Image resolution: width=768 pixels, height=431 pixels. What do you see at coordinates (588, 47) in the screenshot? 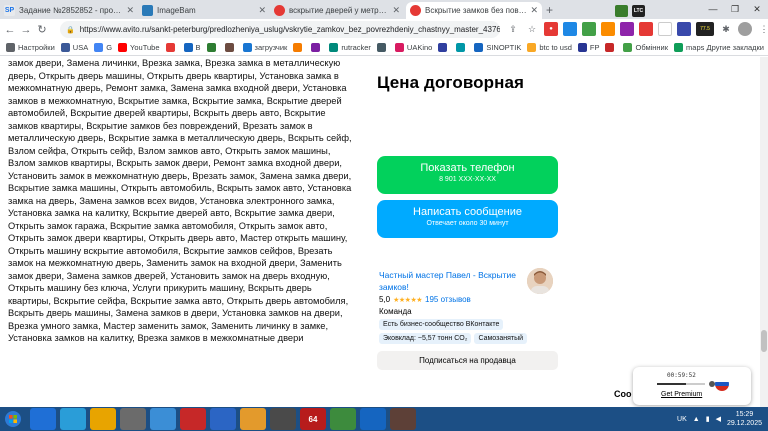
I see `bookmark-item: FP` at bounding box center [588, 47].